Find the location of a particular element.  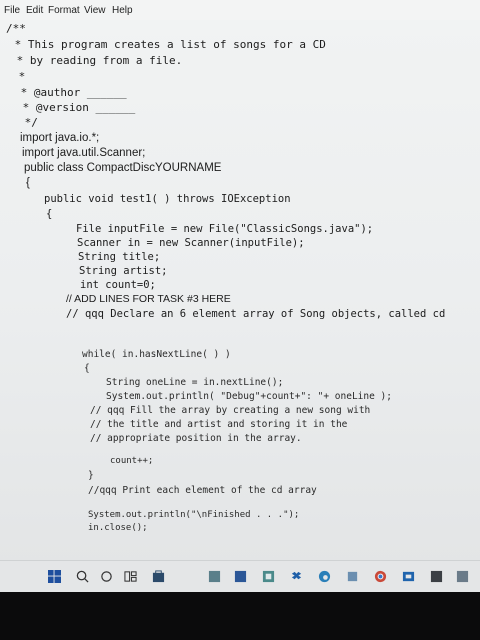

code-line: /** is located at coordinates (16, 28).